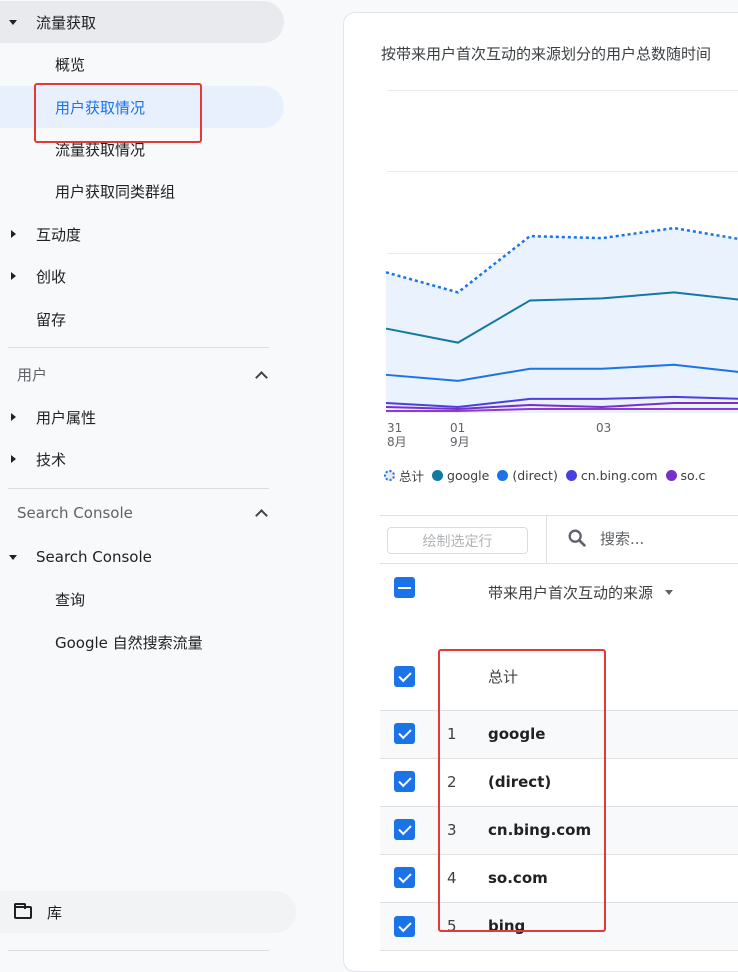 The image size is (738, 972). Describe the element at coordinates (66, 417) in the screenshot. I see `nav-user-attributes-label: 用户属性` at that location.